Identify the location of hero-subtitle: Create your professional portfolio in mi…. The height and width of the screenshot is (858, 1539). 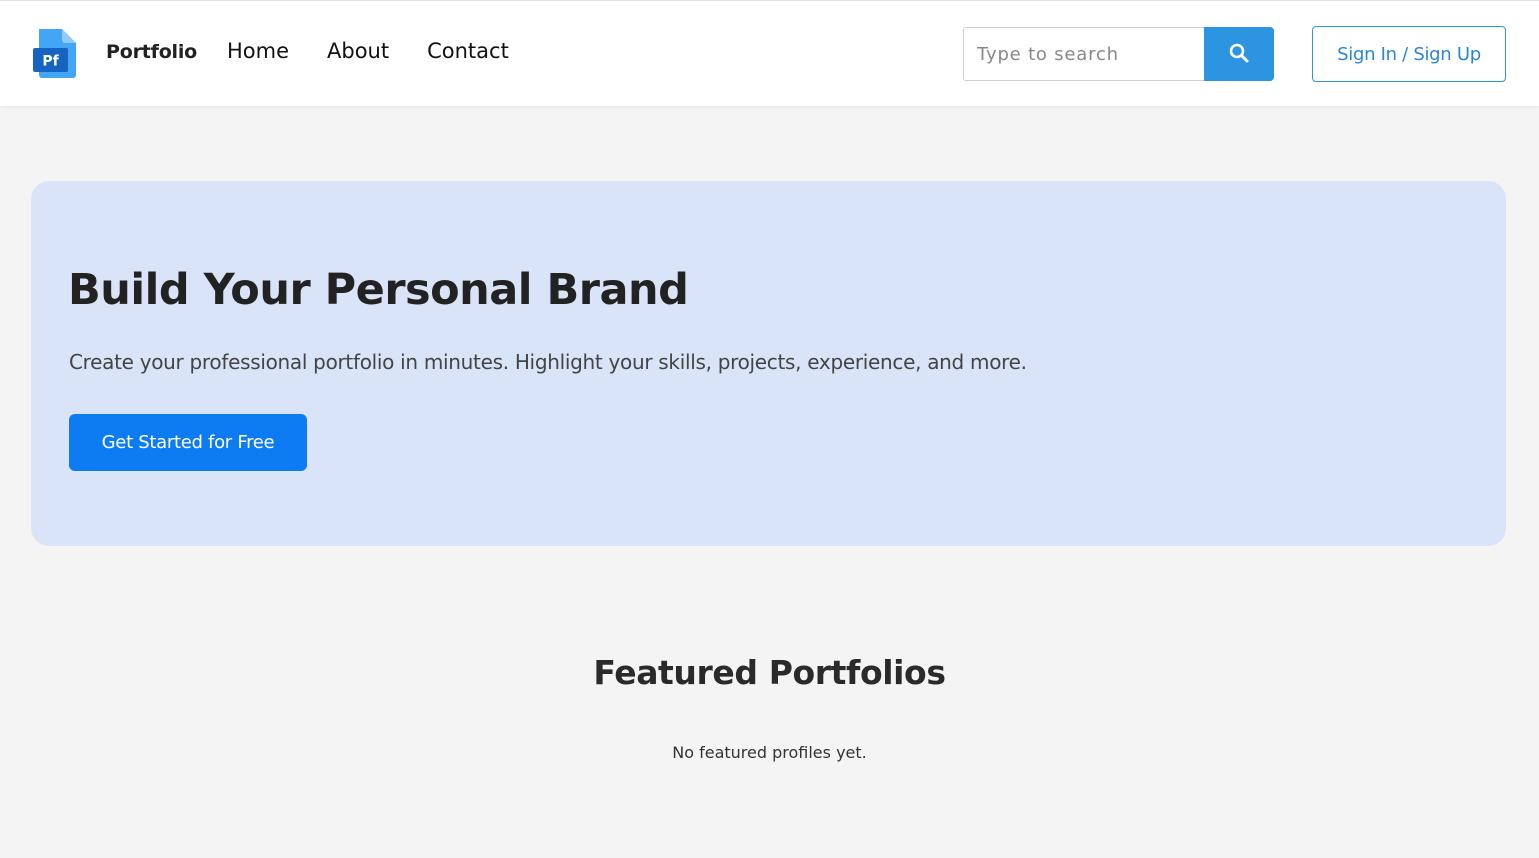
(548, 362).